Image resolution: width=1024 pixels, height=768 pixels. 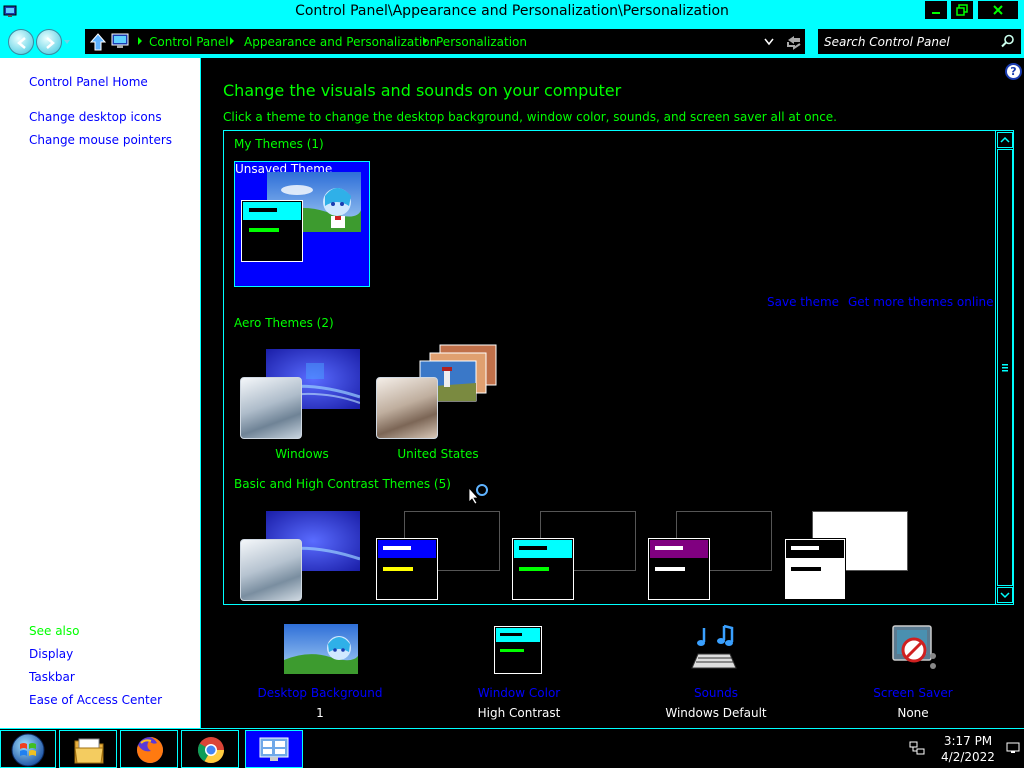 I want to click on theme-windows: Windows, so click(x=302, y=407).